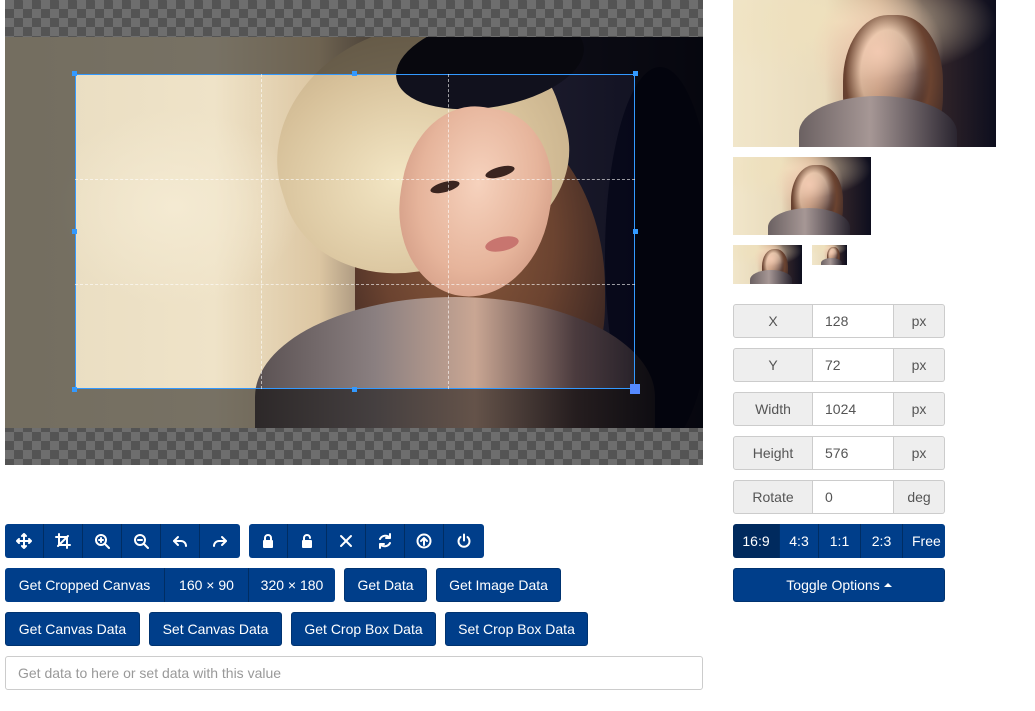 This screenshot has height=711, width=1035. I want to click on zoom-out-icon, so click(141, 541).